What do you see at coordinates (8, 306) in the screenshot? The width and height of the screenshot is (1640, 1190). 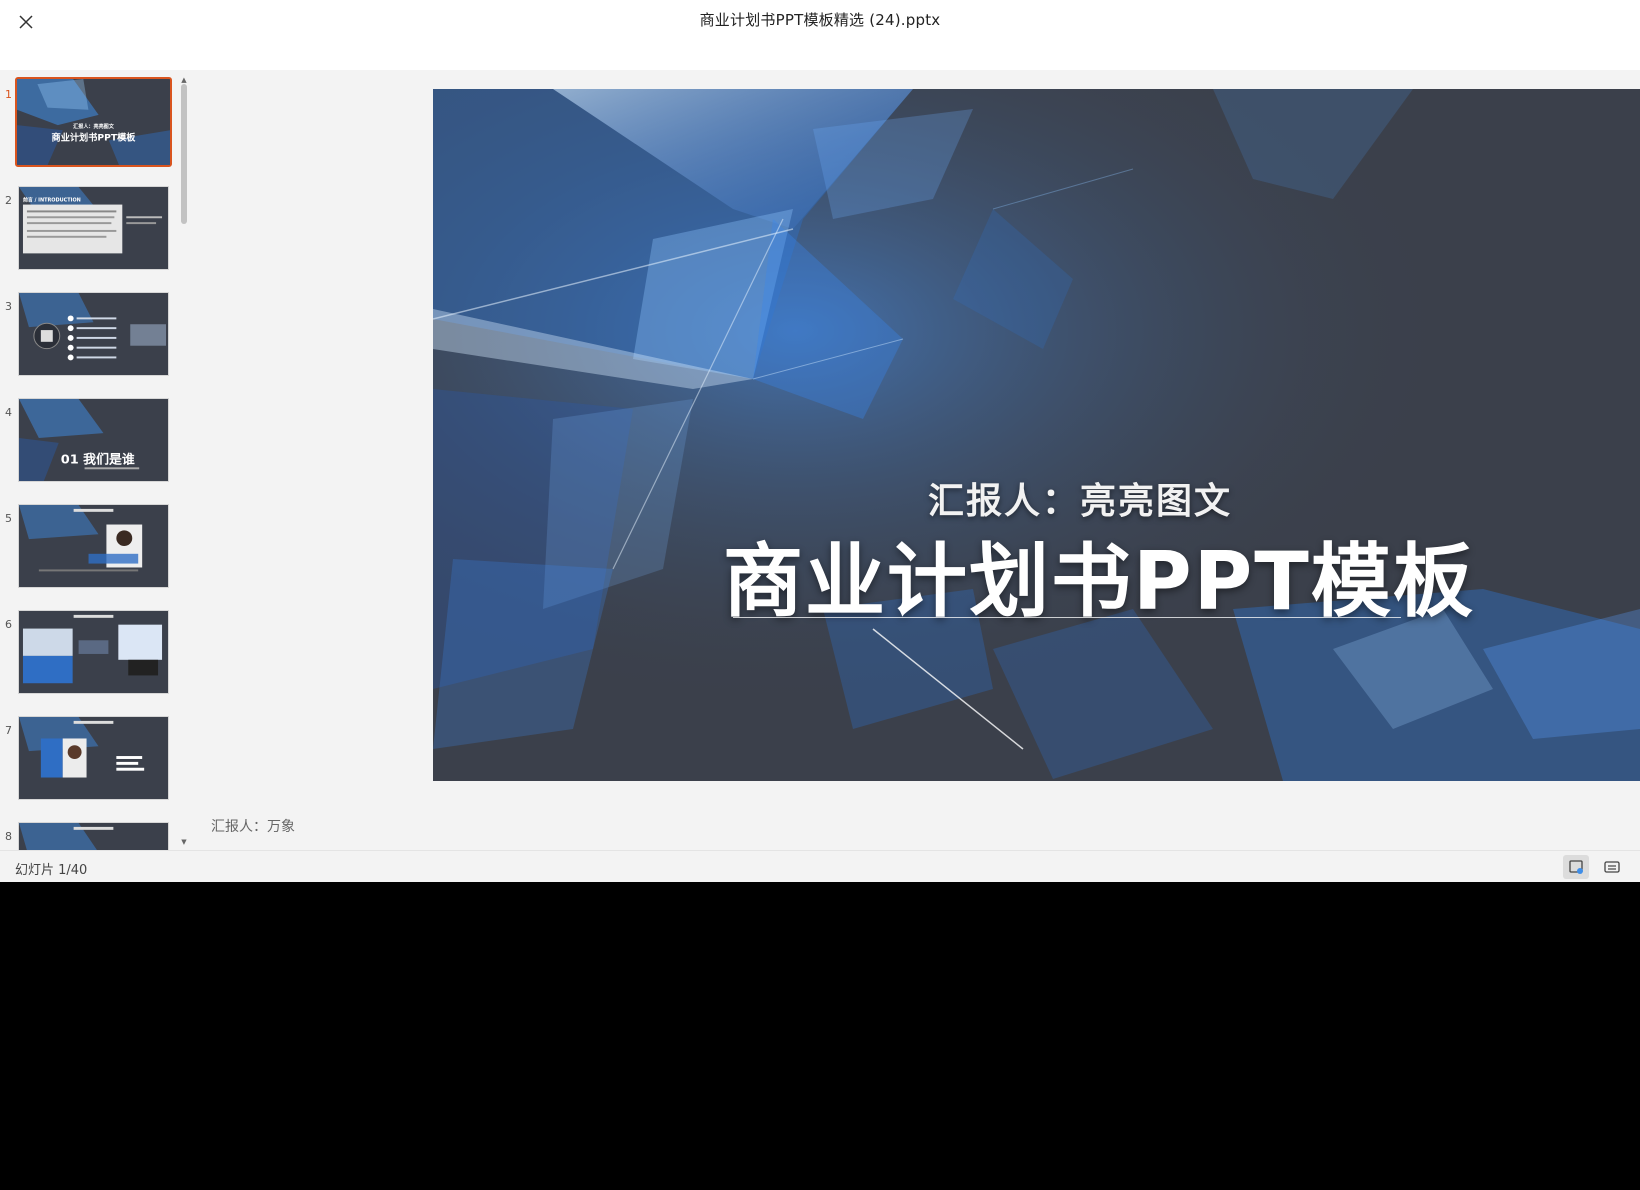 I see `thumbnail-number: 3` at bounding box center [8, 306].